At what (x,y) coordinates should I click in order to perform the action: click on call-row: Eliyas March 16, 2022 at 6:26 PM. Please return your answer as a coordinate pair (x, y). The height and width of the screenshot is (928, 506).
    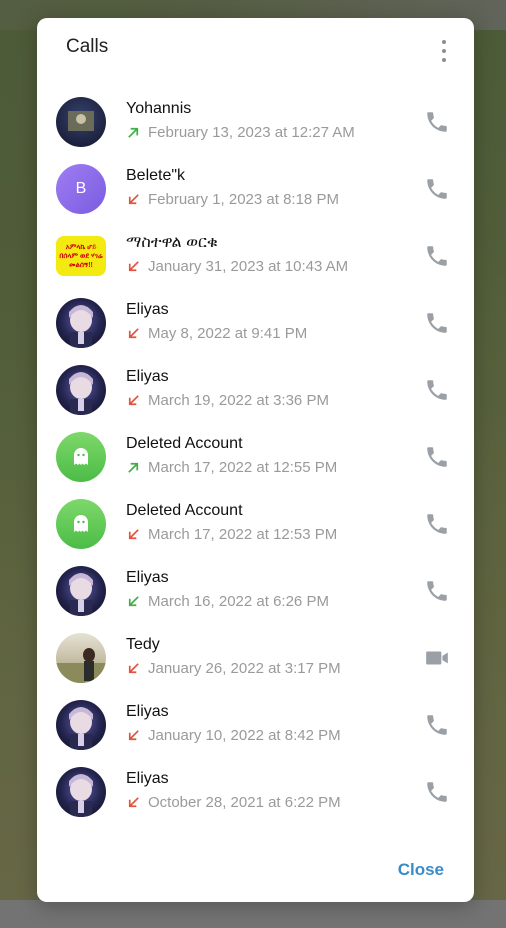
    Looking at the image, I should click on (255, 596).